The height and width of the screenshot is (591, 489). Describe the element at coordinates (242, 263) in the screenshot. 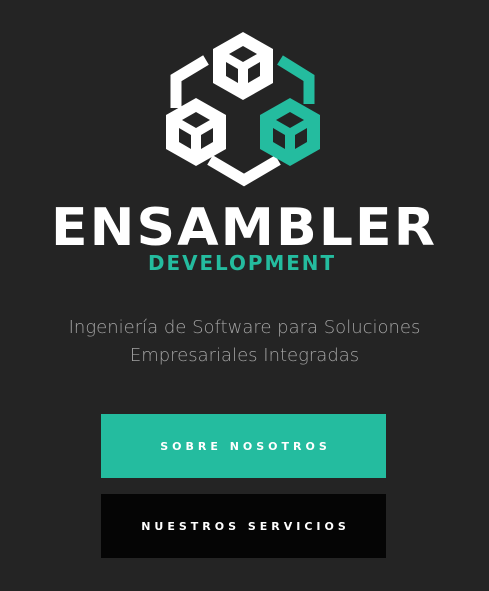

I see `brand-subname: DEVELOPMENT` at that location.